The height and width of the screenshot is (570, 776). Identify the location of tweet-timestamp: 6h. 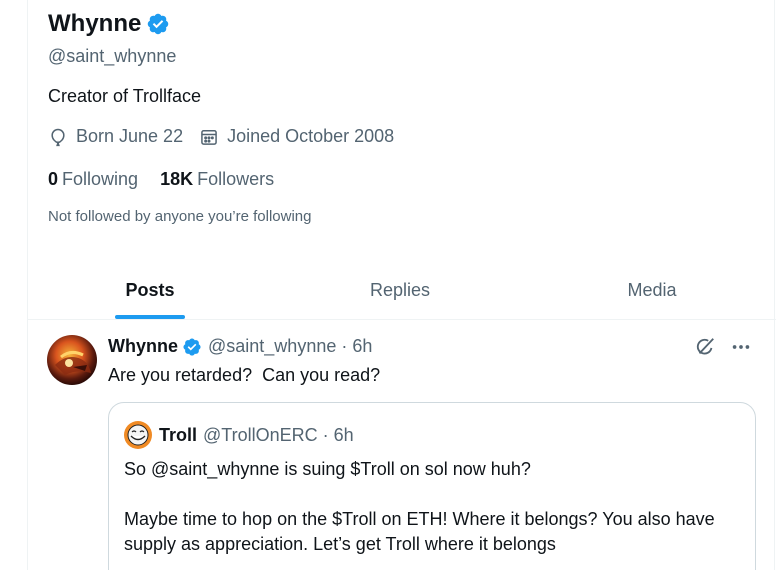
(362, 346).